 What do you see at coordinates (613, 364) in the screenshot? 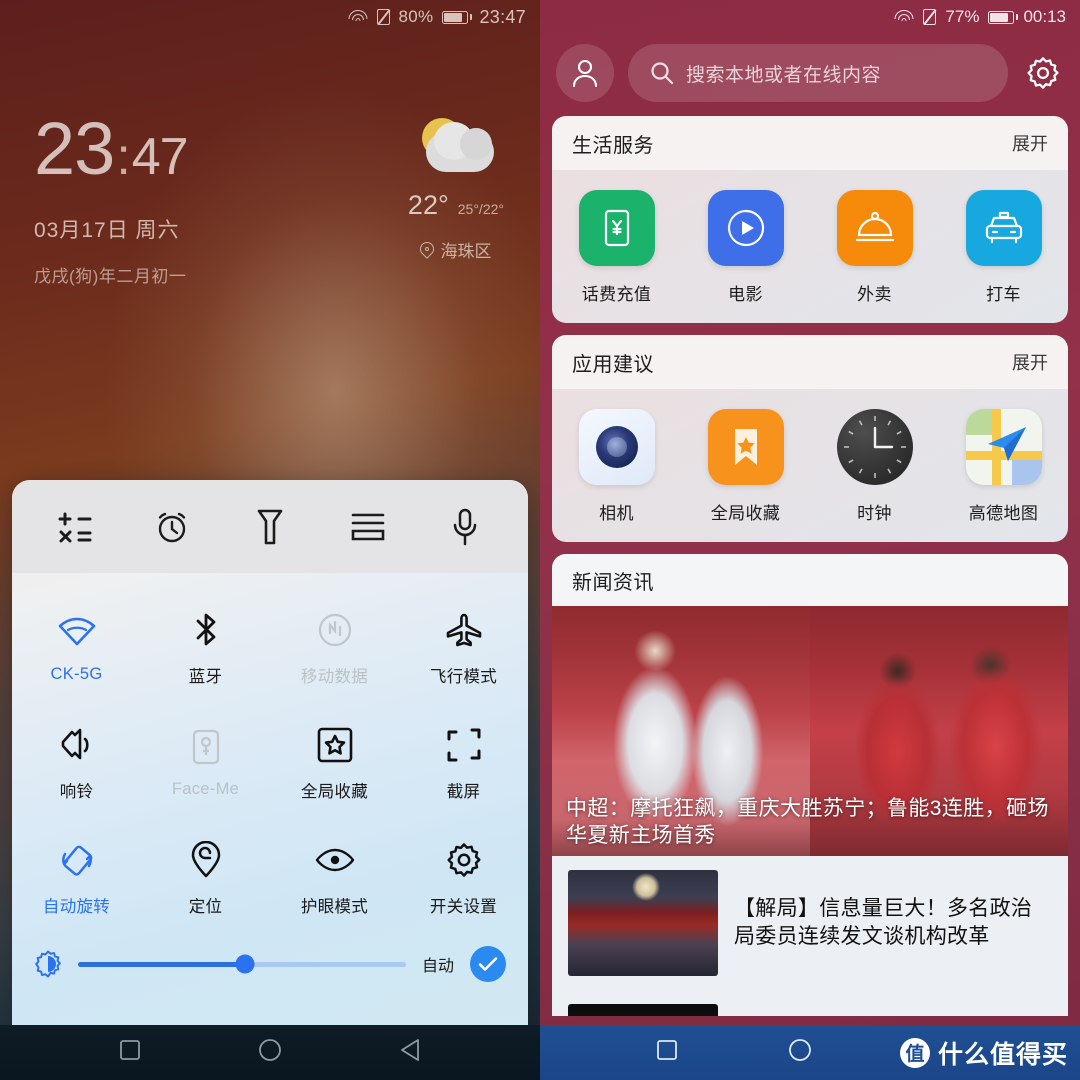
I see `card-title: 应用建议` at bounding box center [613, 364].